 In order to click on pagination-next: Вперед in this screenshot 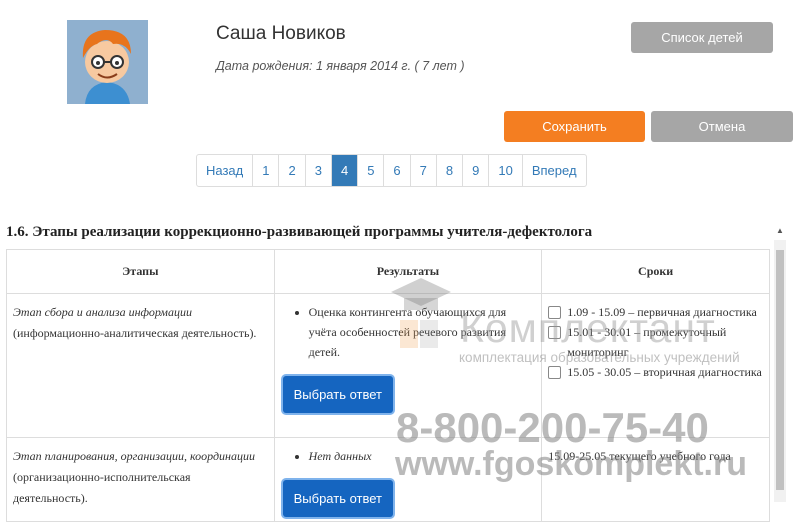, I will do `click(553, 170)`.